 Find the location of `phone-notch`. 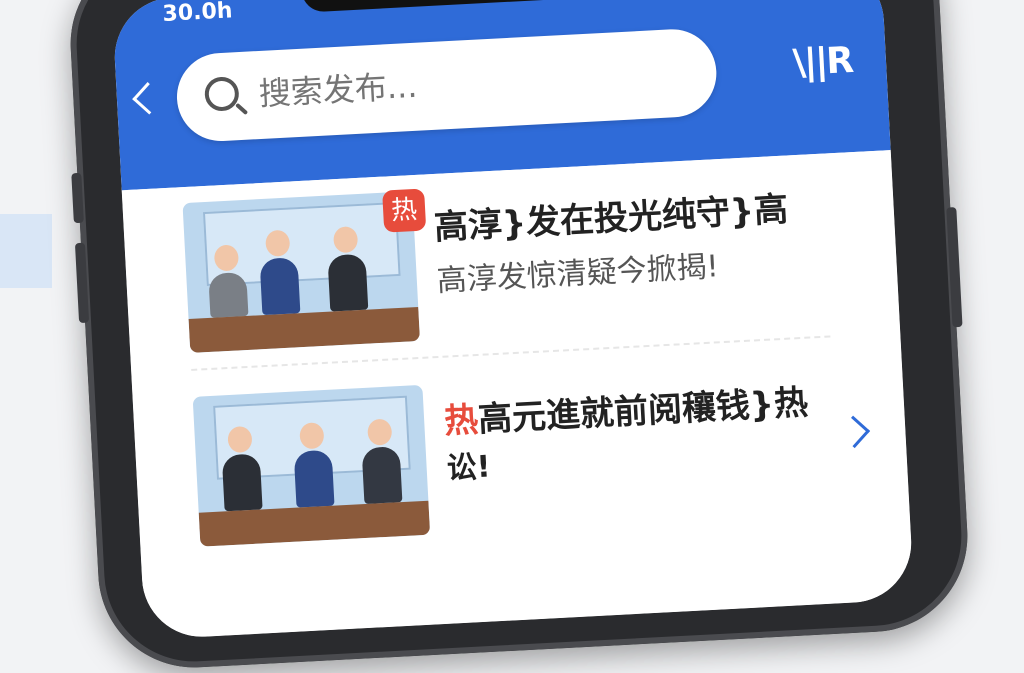

phone-notch is located at coordinates (467, 6).